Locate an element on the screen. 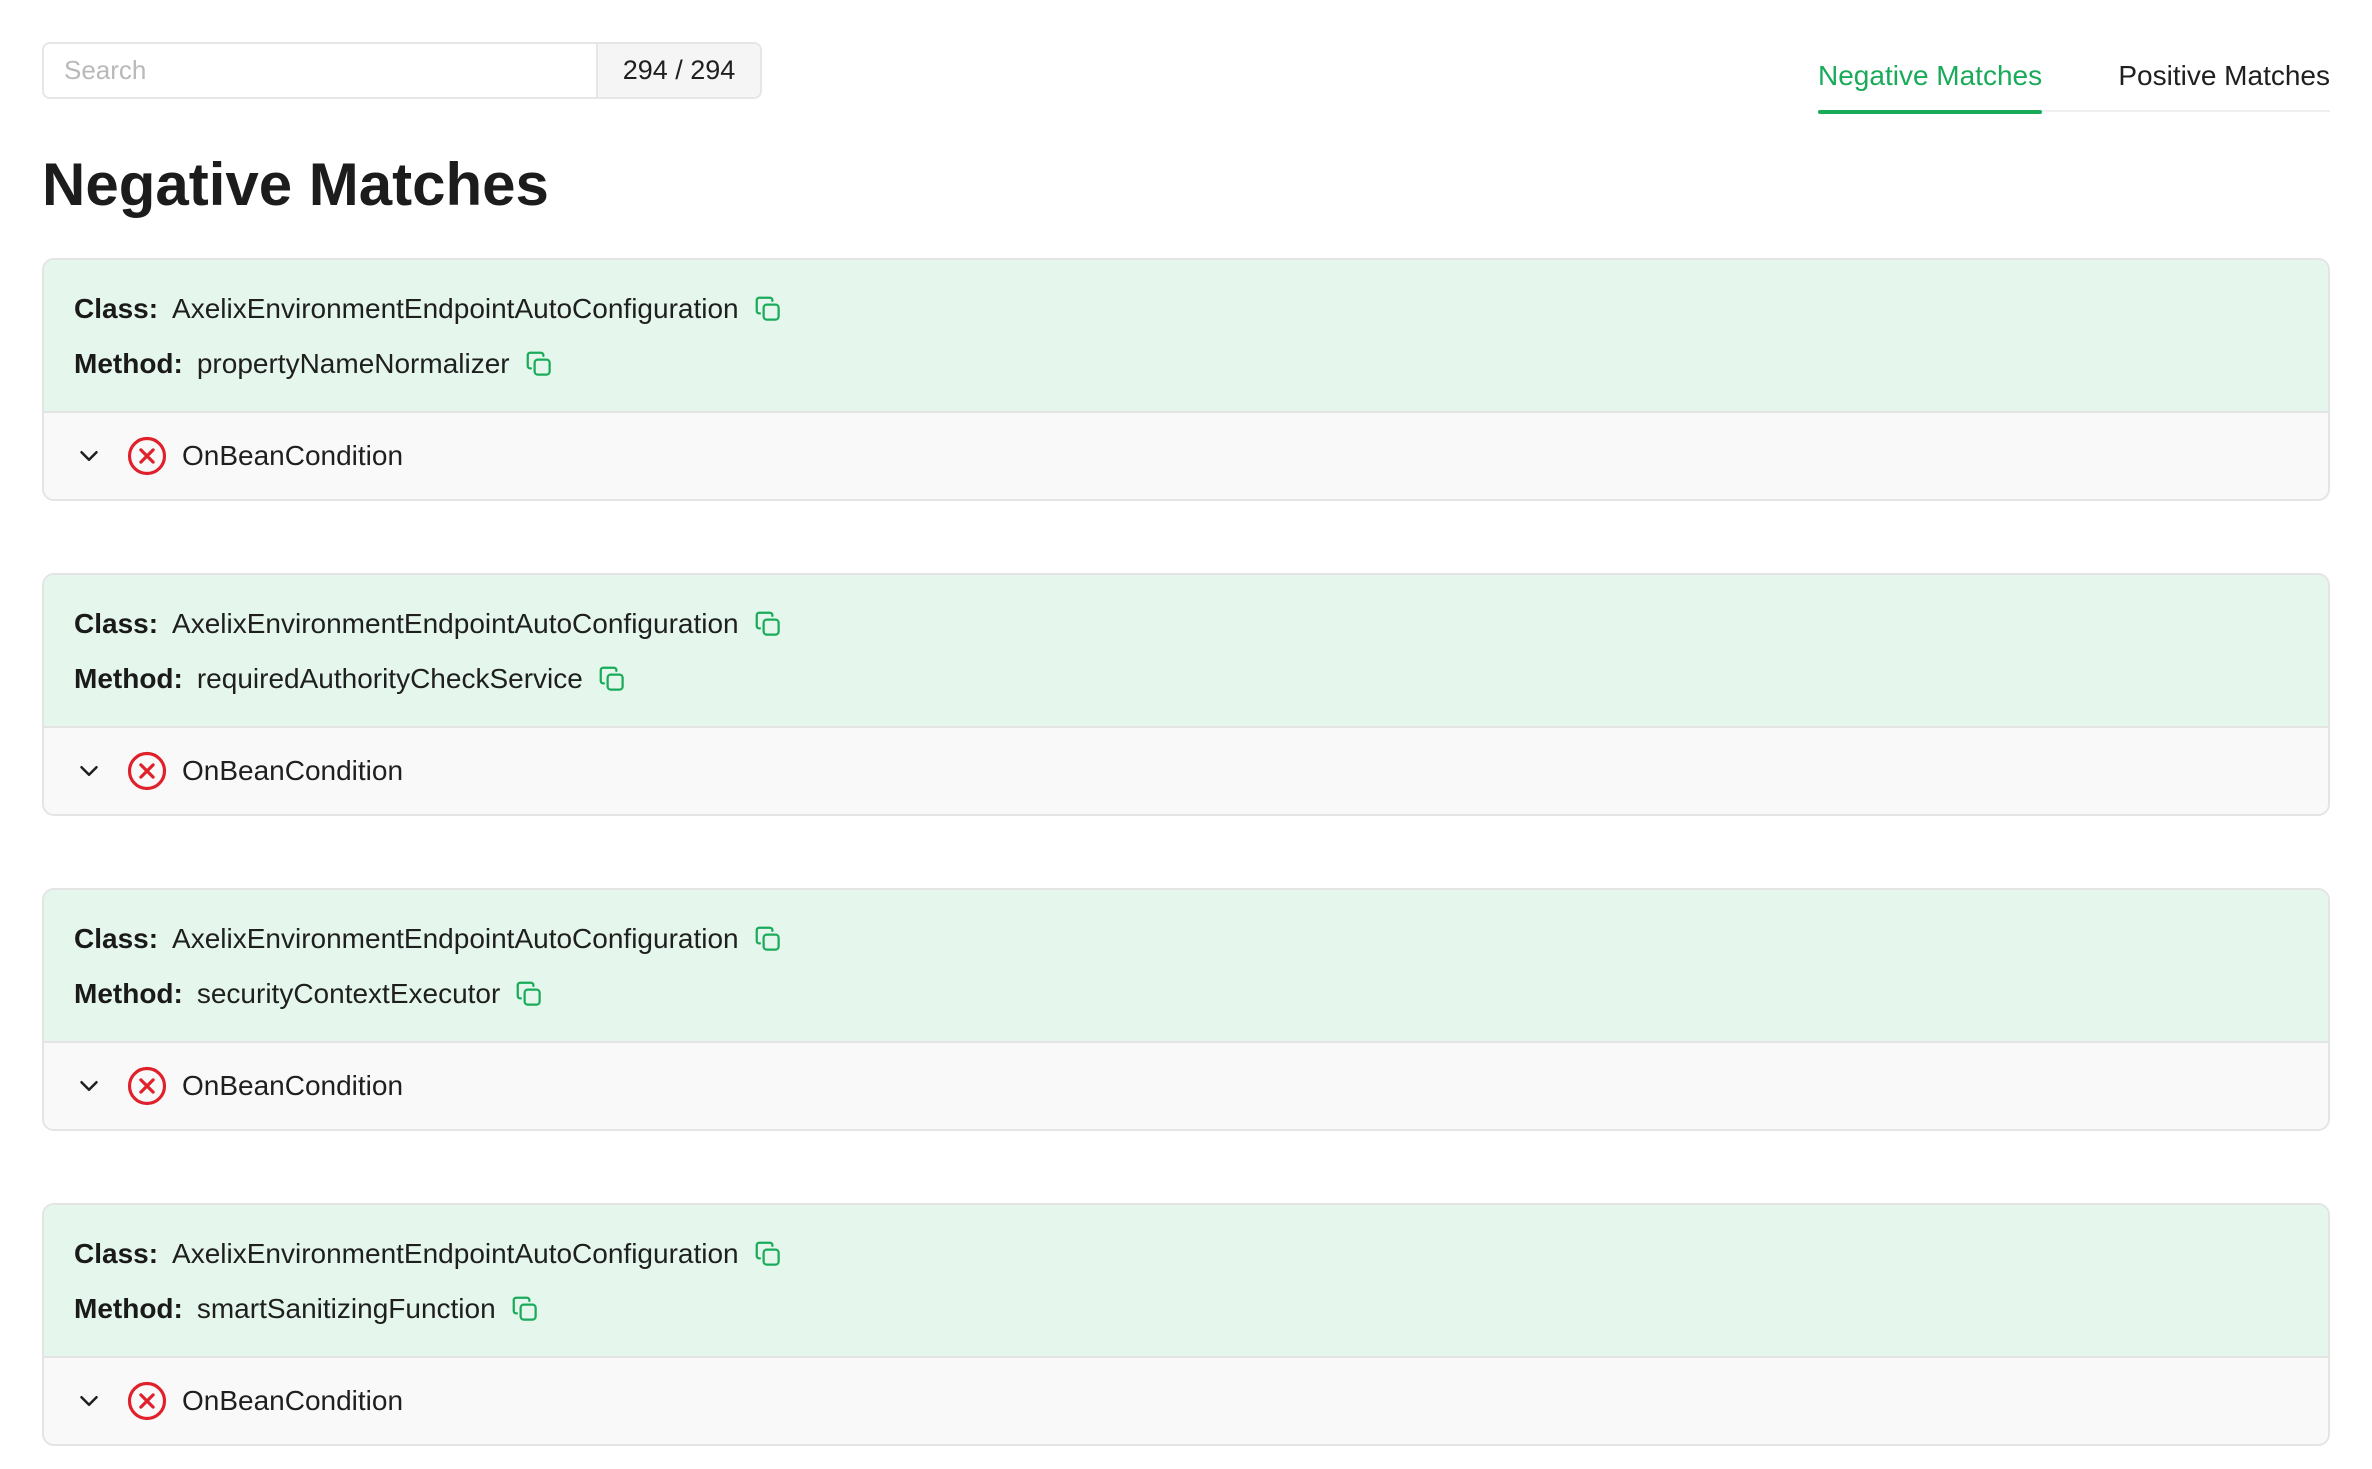 The image size is (2372, 1469). method-row: Method: securityContextExecutor is located at coordinates (1186, 994).